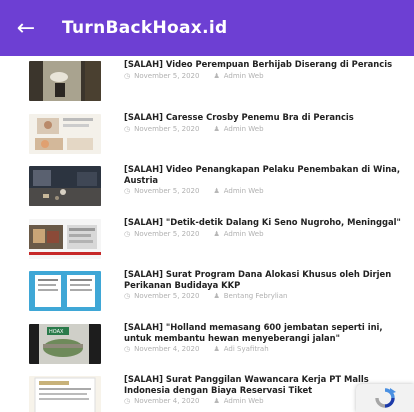 This screenshot has height=412, width=414. I want to click on article-author: Adi Syafitrah, so click(246, 349).